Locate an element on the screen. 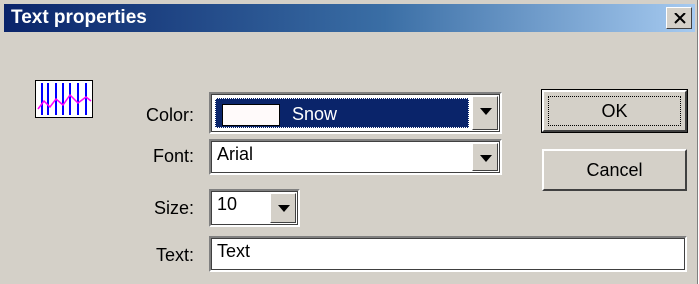  close-button is located at coordinates (679, 18).